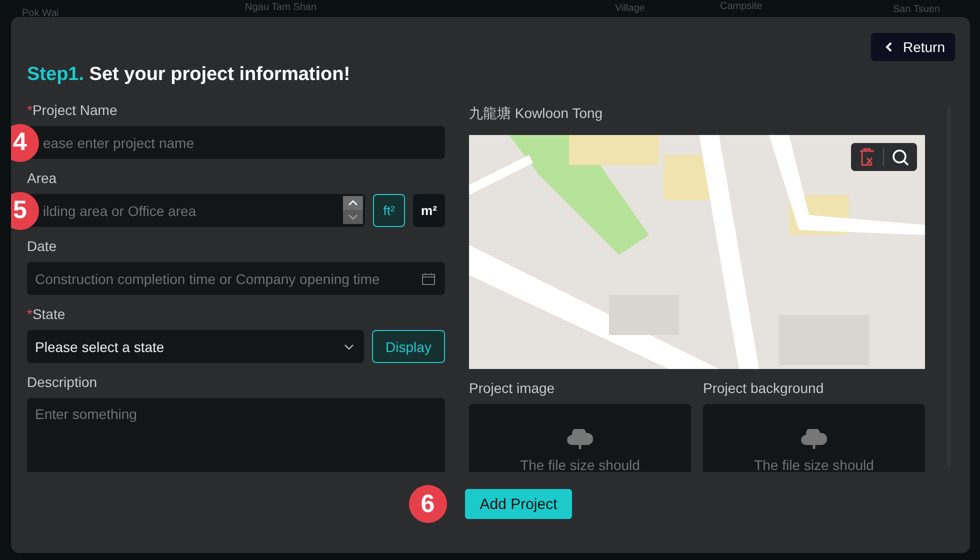 This screenshot has height=560, width=980. What do you see at coordinates (888, 47) in the screenshot?
I see `chevron-left-icon` at bounding box center [888, 47].